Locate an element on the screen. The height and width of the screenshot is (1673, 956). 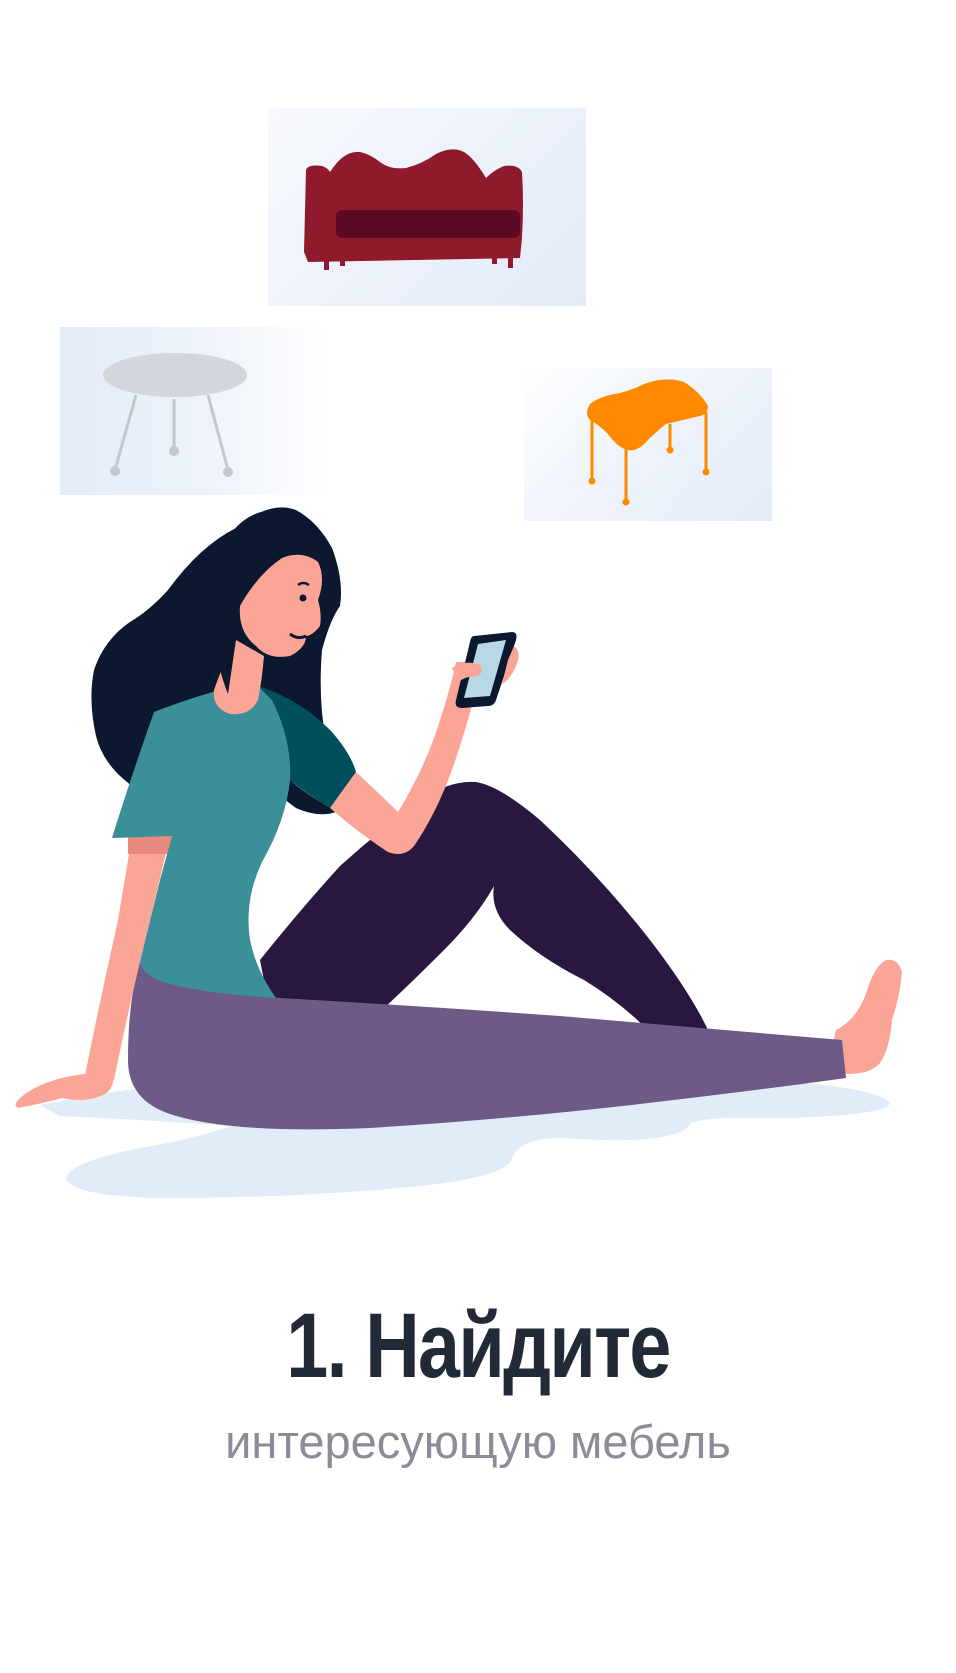
sofa-icon is located at coordinates (413, 209).